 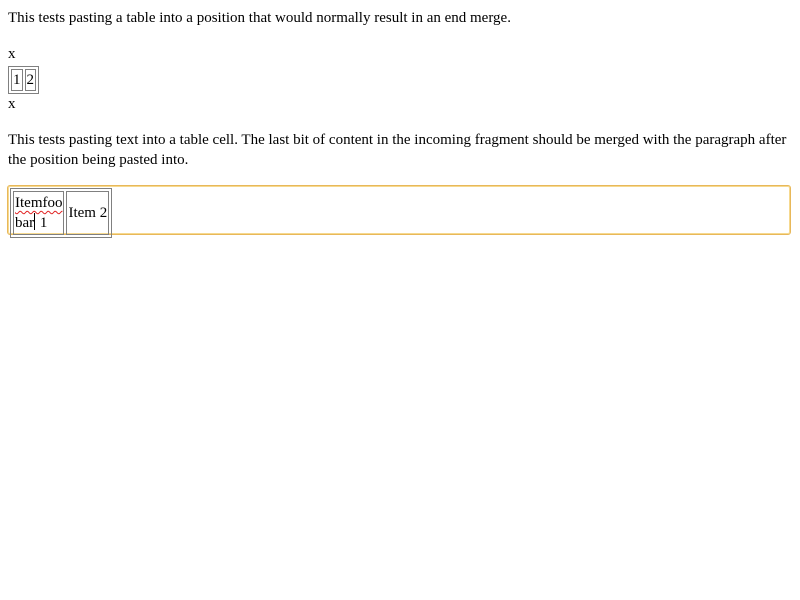 I want to click on editable-table: Itemfoo bar 1 Item 2, so click(x=61, y=213).